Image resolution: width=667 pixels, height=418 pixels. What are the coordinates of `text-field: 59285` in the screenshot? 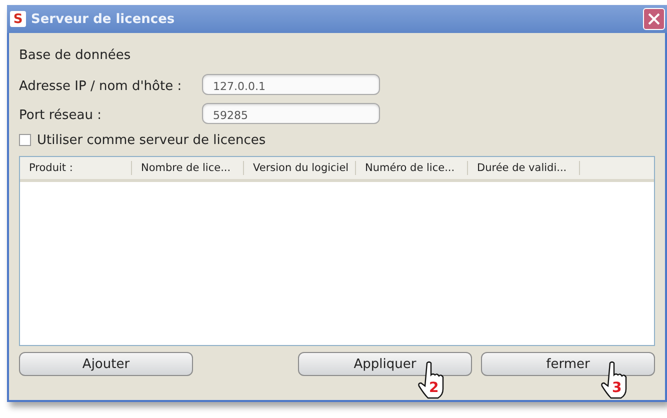 It's located at (291, 113).